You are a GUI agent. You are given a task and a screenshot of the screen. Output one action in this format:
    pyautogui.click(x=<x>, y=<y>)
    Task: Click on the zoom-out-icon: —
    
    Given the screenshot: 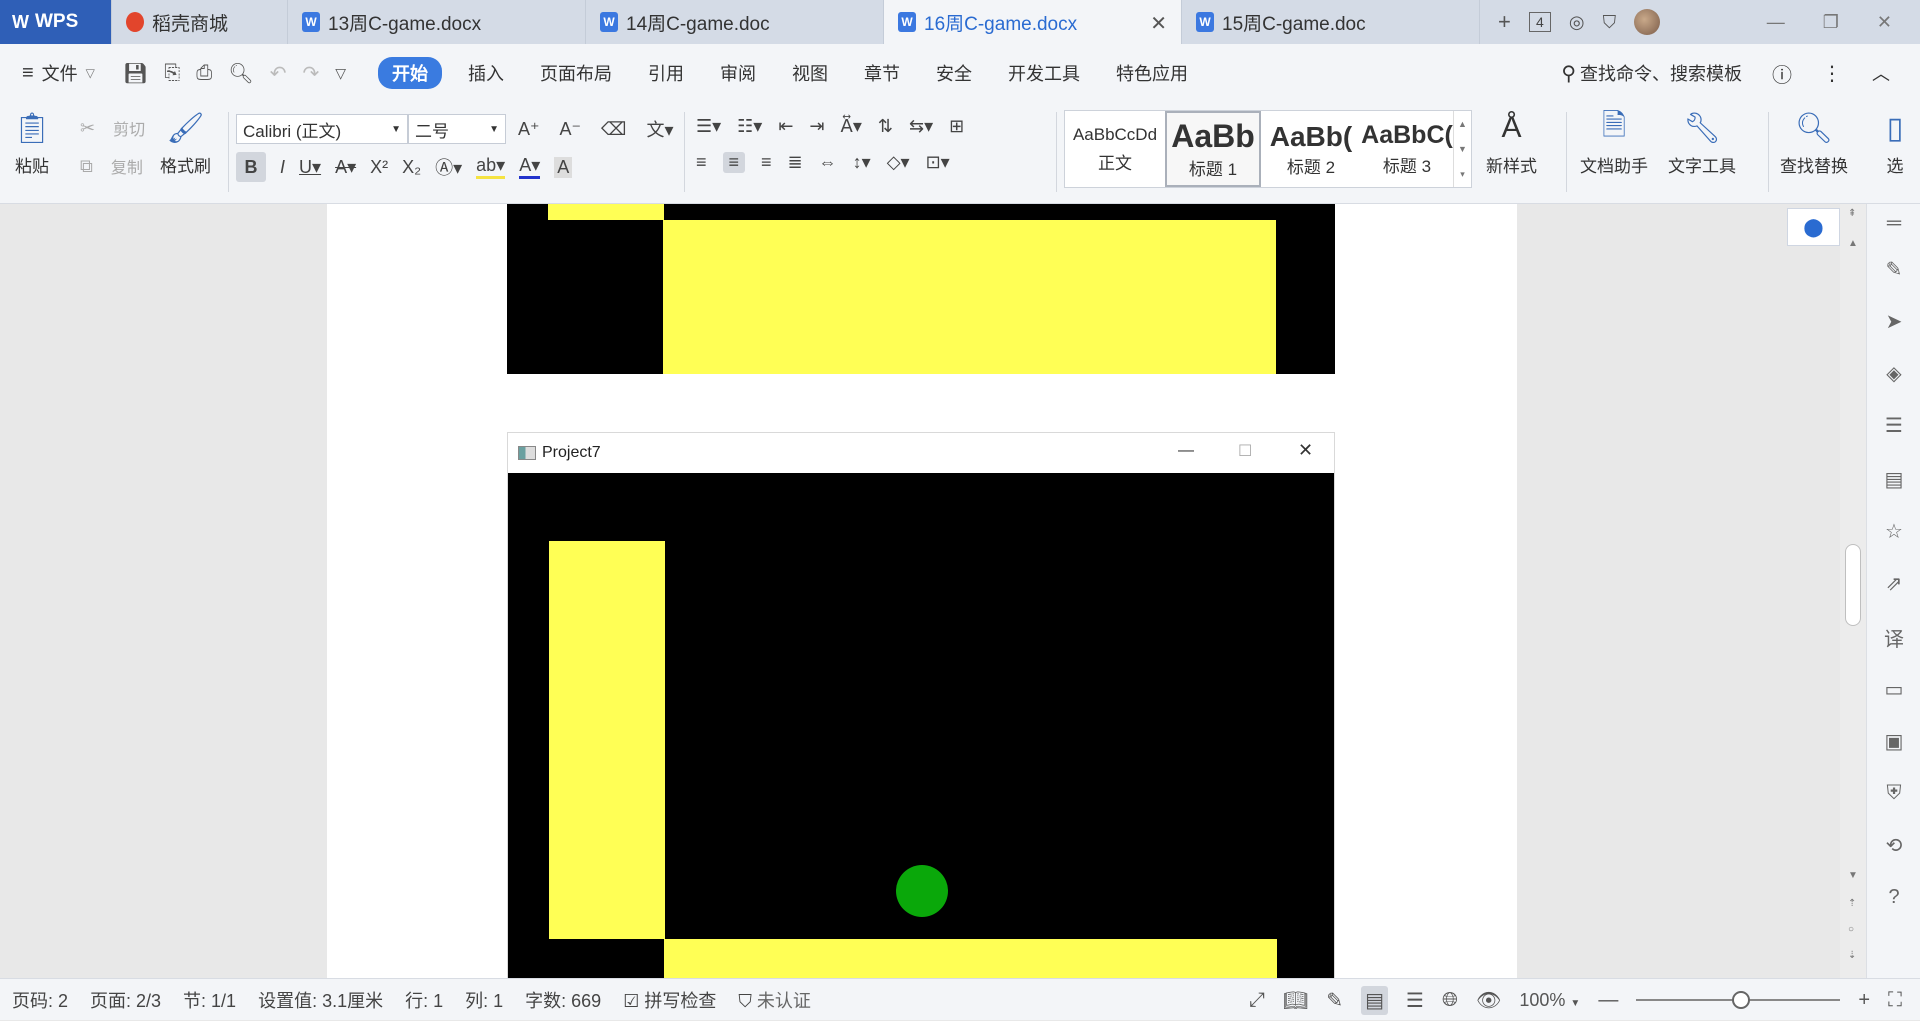 What is the action you would take?
    pyautogui.click(x=1608, y=1000)
    